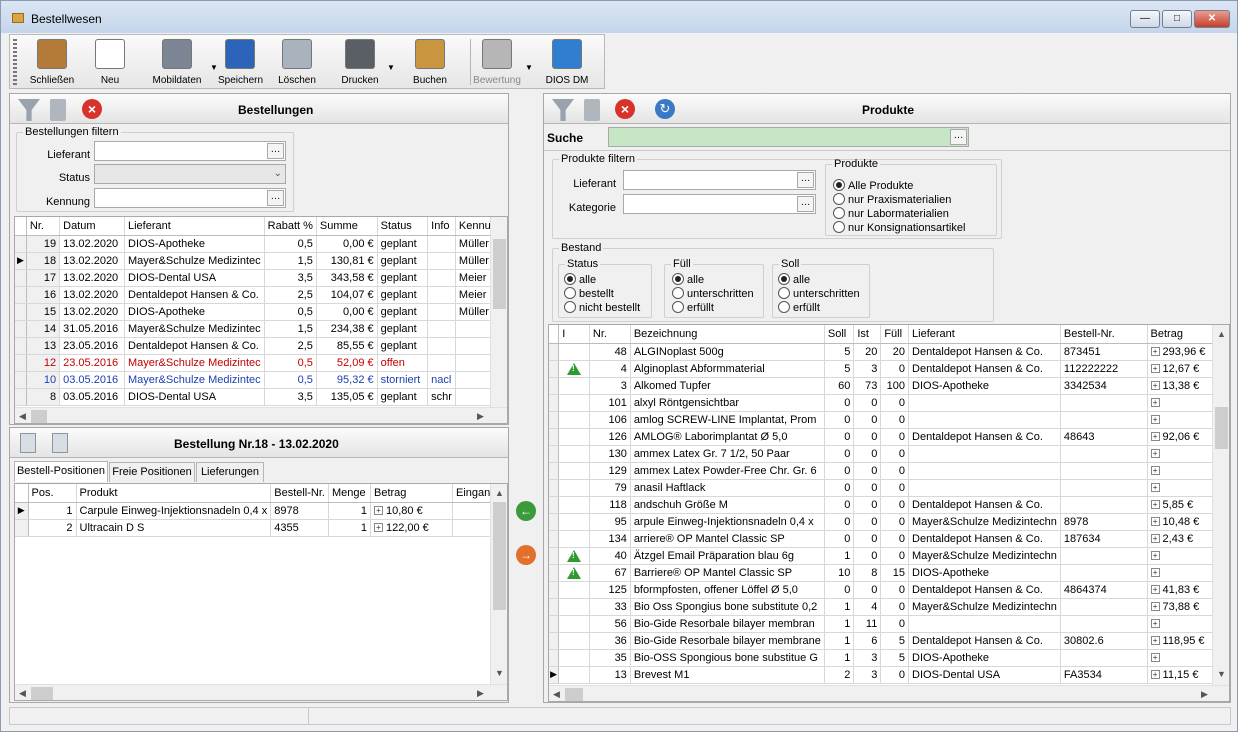  What do you see at coordinates (441, 226) in the screenshot?
I see `column-header: Info` at bounding box center [441, 226].